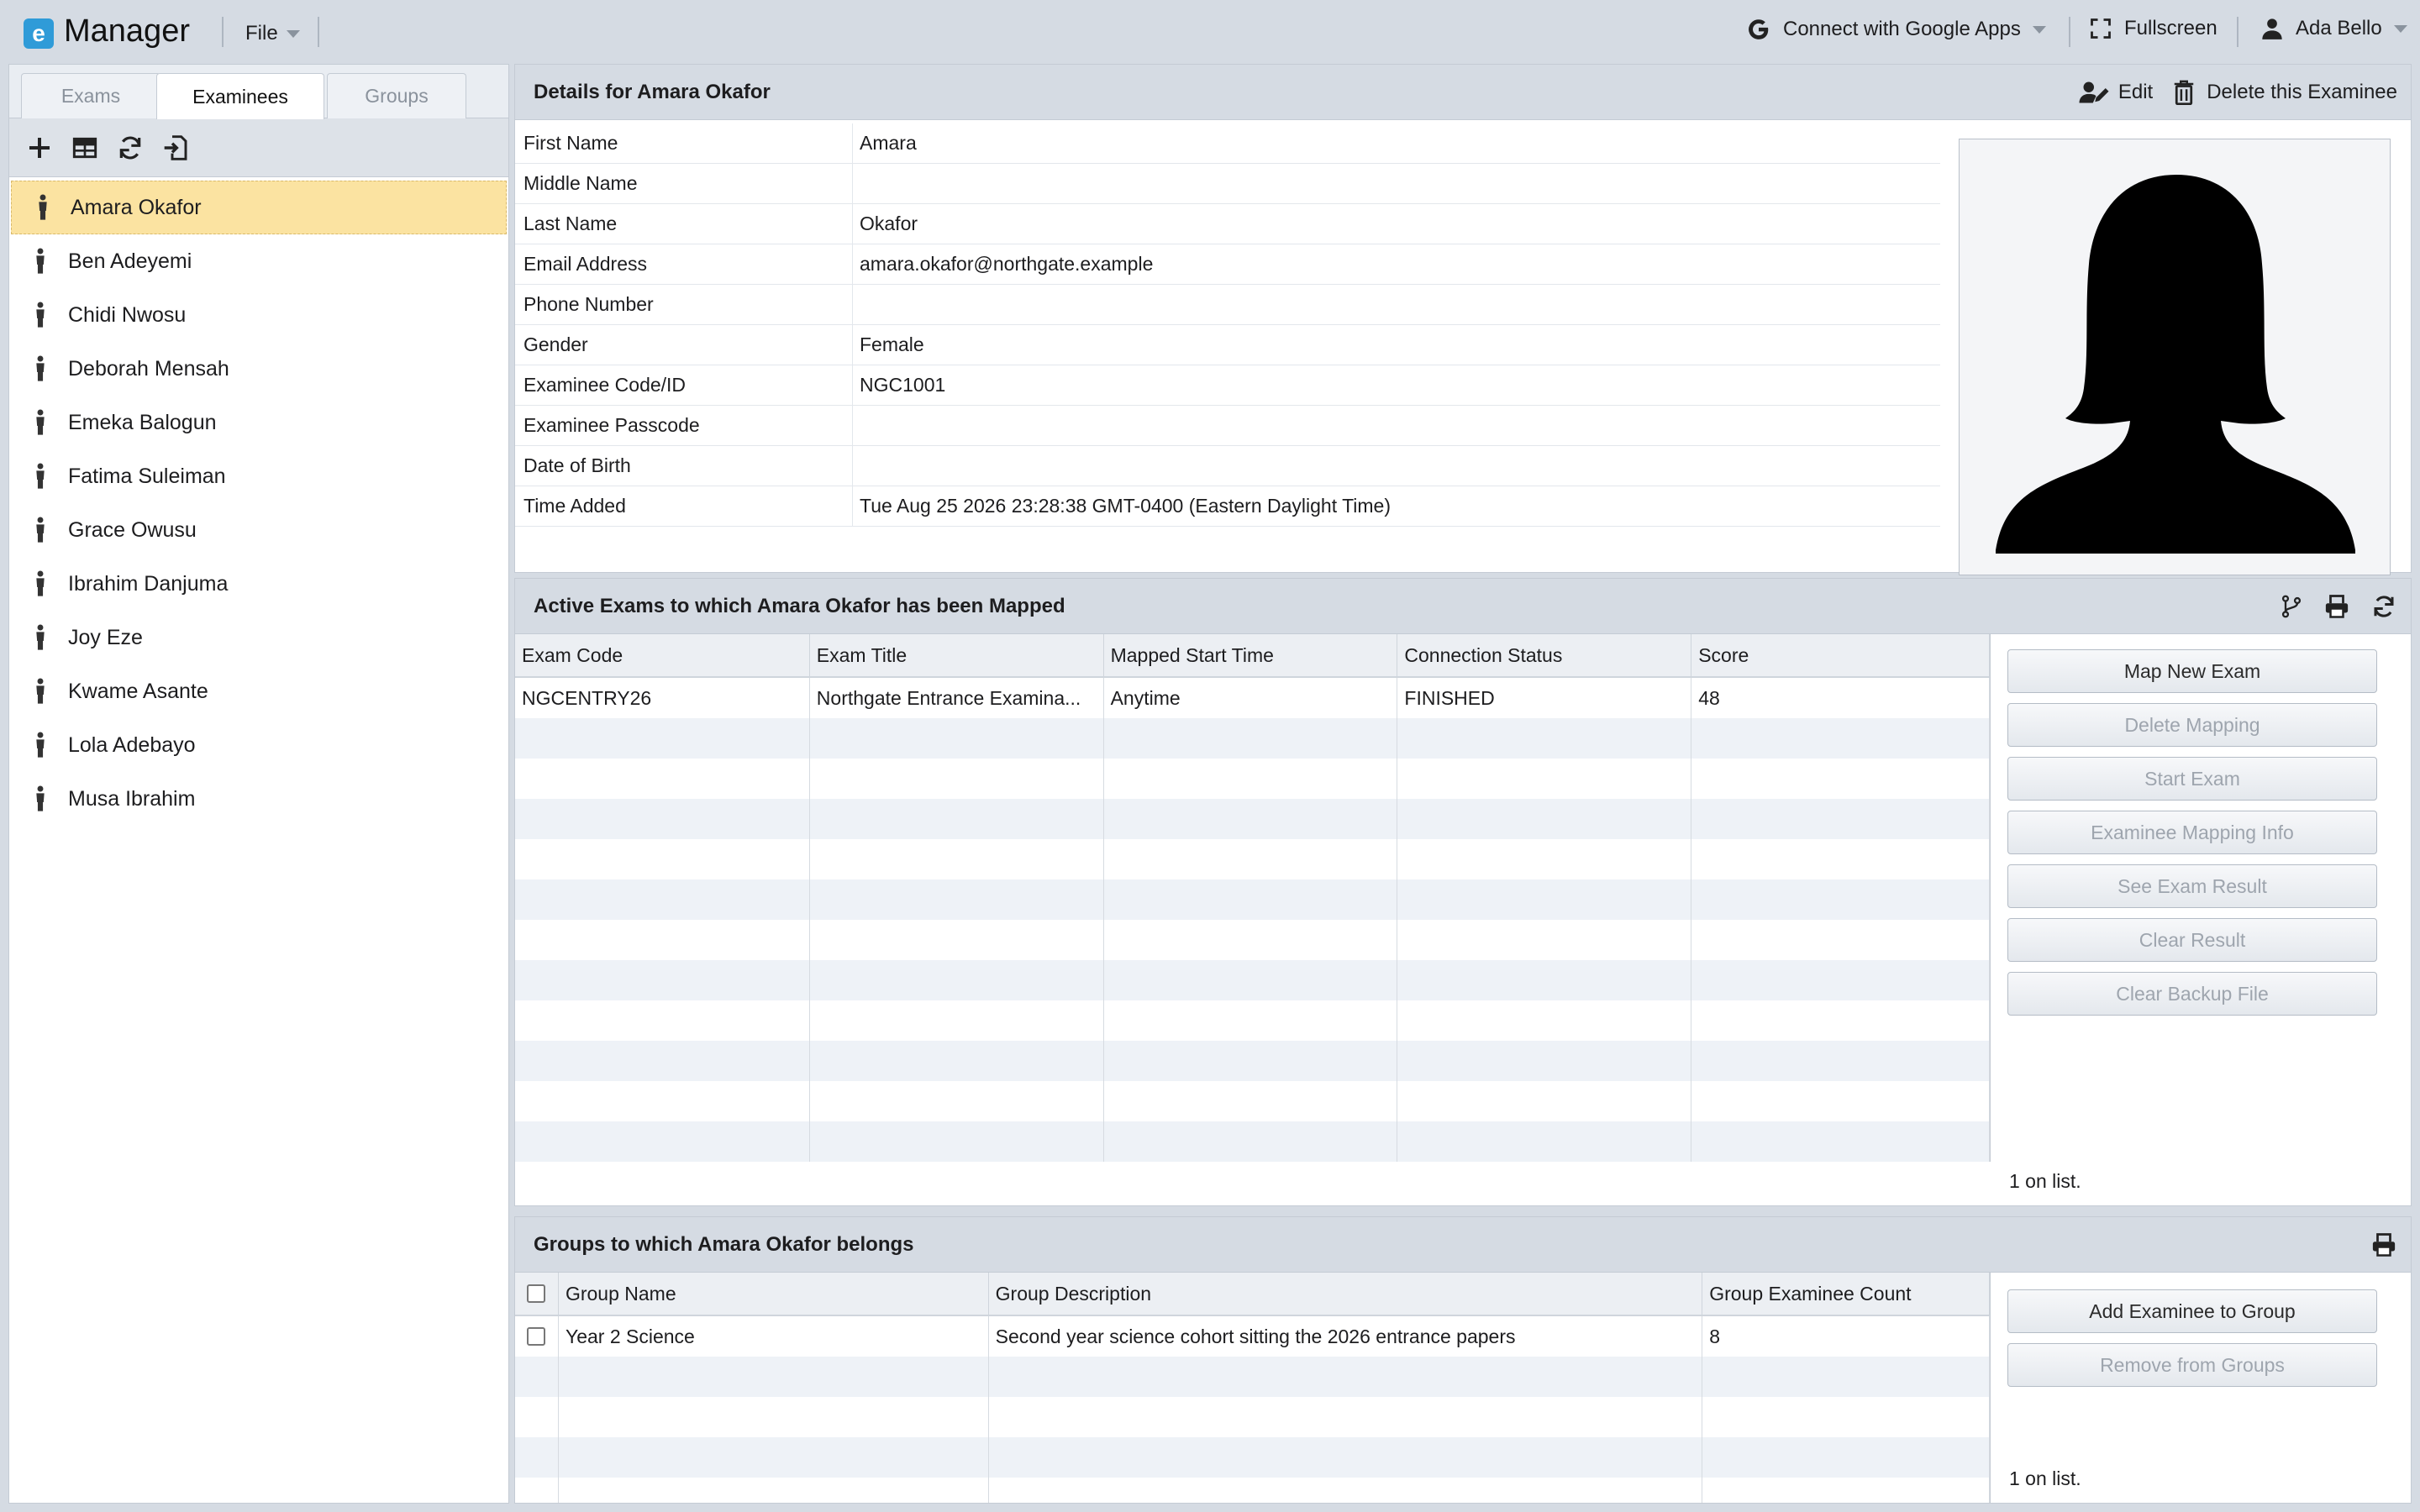  I want to click on examinee-list-item: Lola Adebayo, so click(258, 745).